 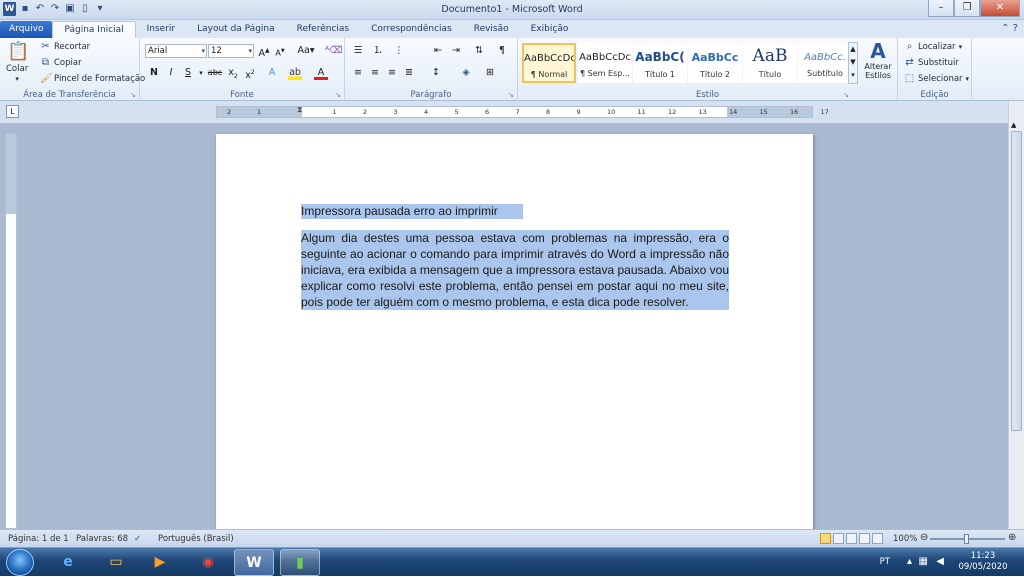 I want to click on tab-referencias: Referências, so click(x=323, y=29).